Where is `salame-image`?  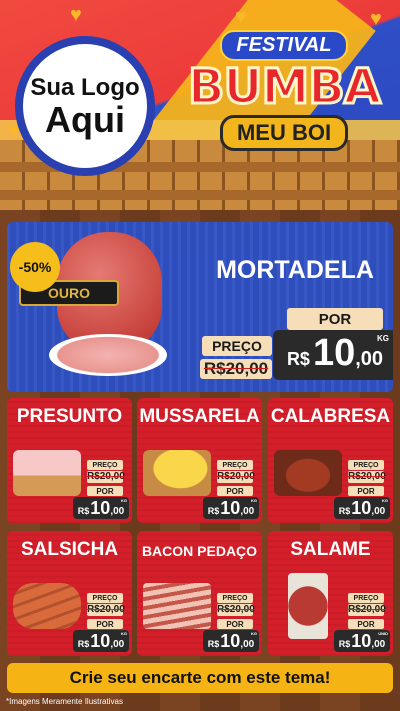
salame-image is located at coordinates (308, 606).